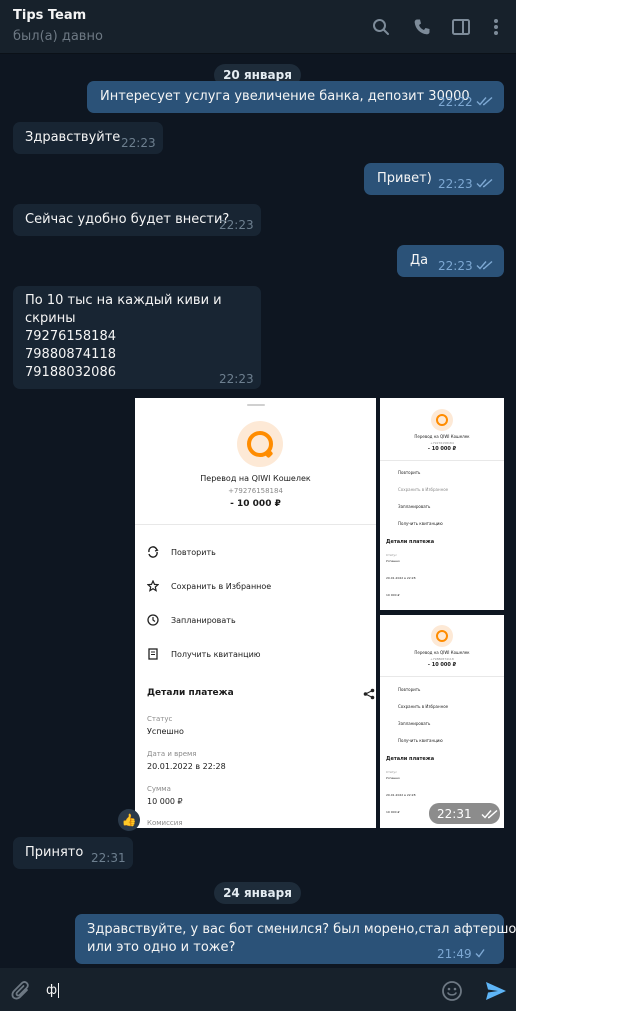 The image size is (626, 1011). Describe the element at coordinates (70, 372) in the screenshot. I see `phone-number: 79188032086` at that location.